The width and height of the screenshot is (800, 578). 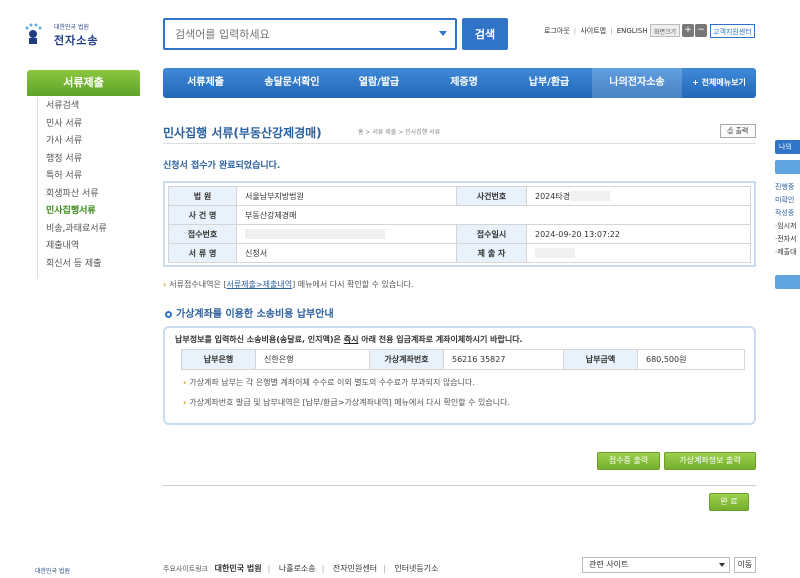 I want to click on nav-my-ecourt: 나의전자소송, so click(x=637, y=83).